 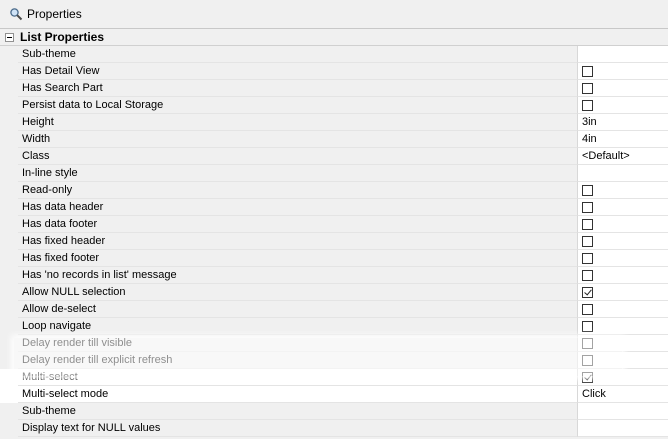 What do you see at coordinates (589, 122) in the screenshot?
I see `property-value-text: 3in` at bounding box center [589, 122].